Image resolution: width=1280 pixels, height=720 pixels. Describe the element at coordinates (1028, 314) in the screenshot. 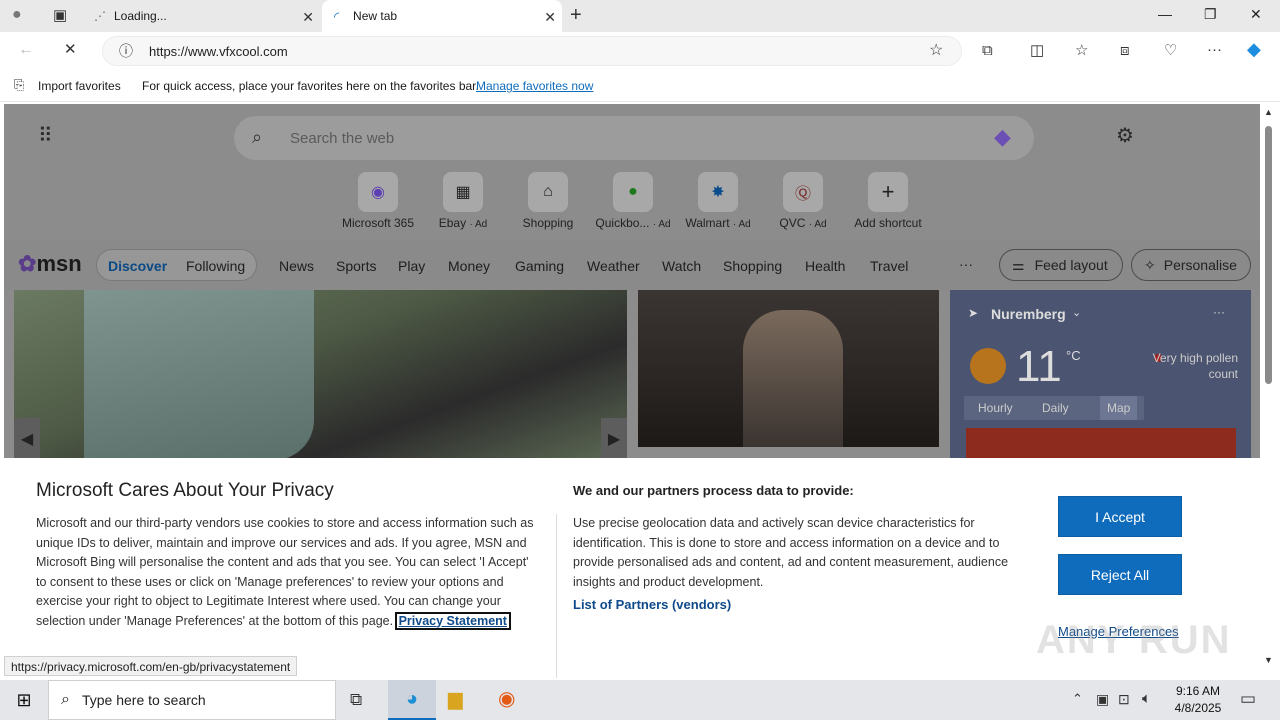

I see `weather-location: Nuremberg` at that location.